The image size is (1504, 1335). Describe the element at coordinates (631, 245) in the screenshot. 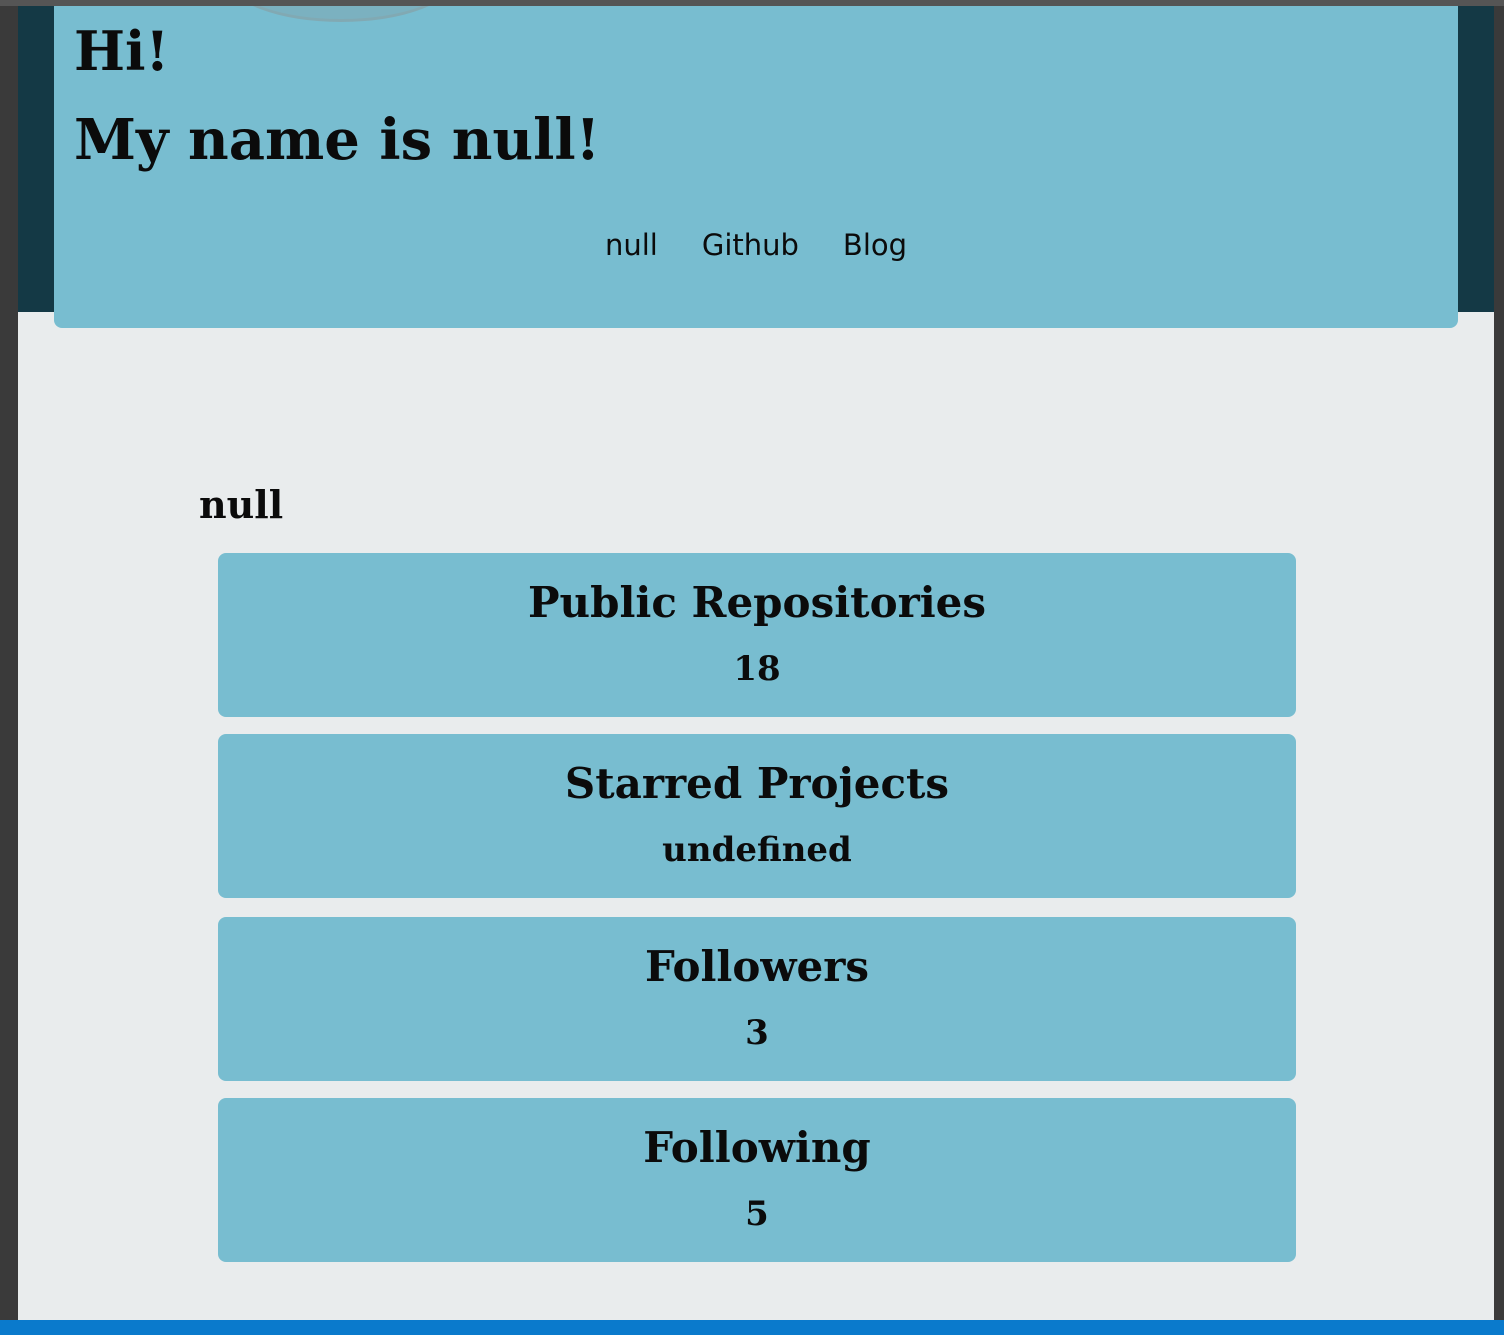

I see `nav-link-name: null` at that location.